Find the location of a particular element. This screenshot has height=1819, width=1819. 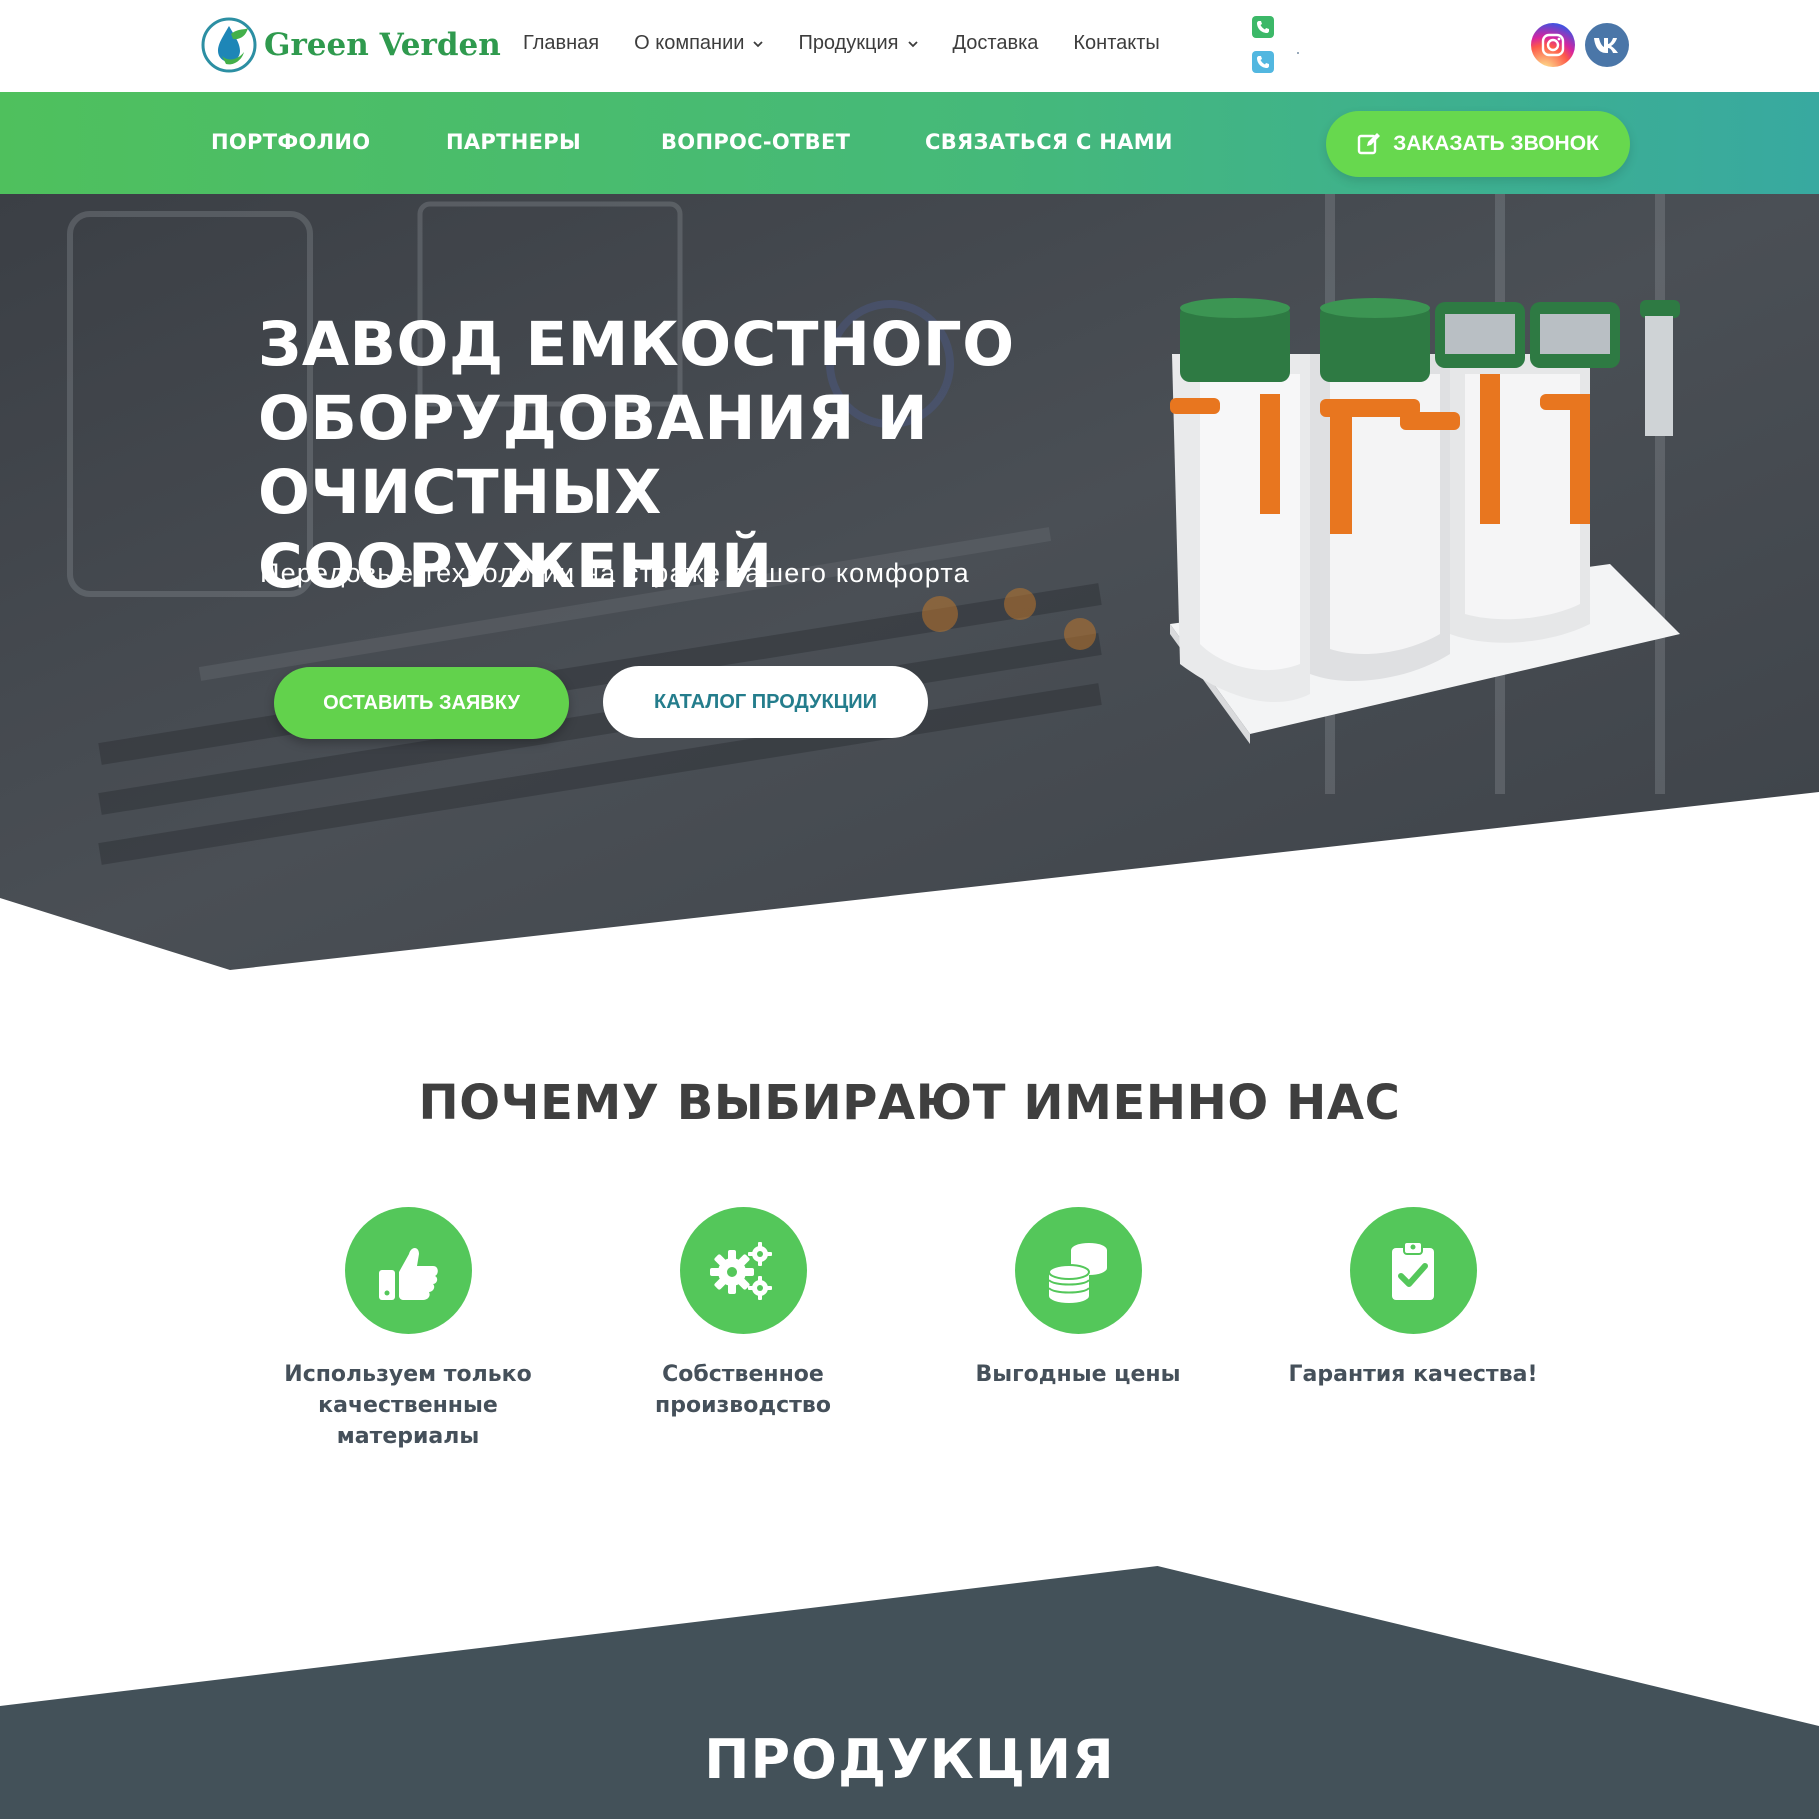

nav-item-about: О компании is located at coordinates (699, 43).